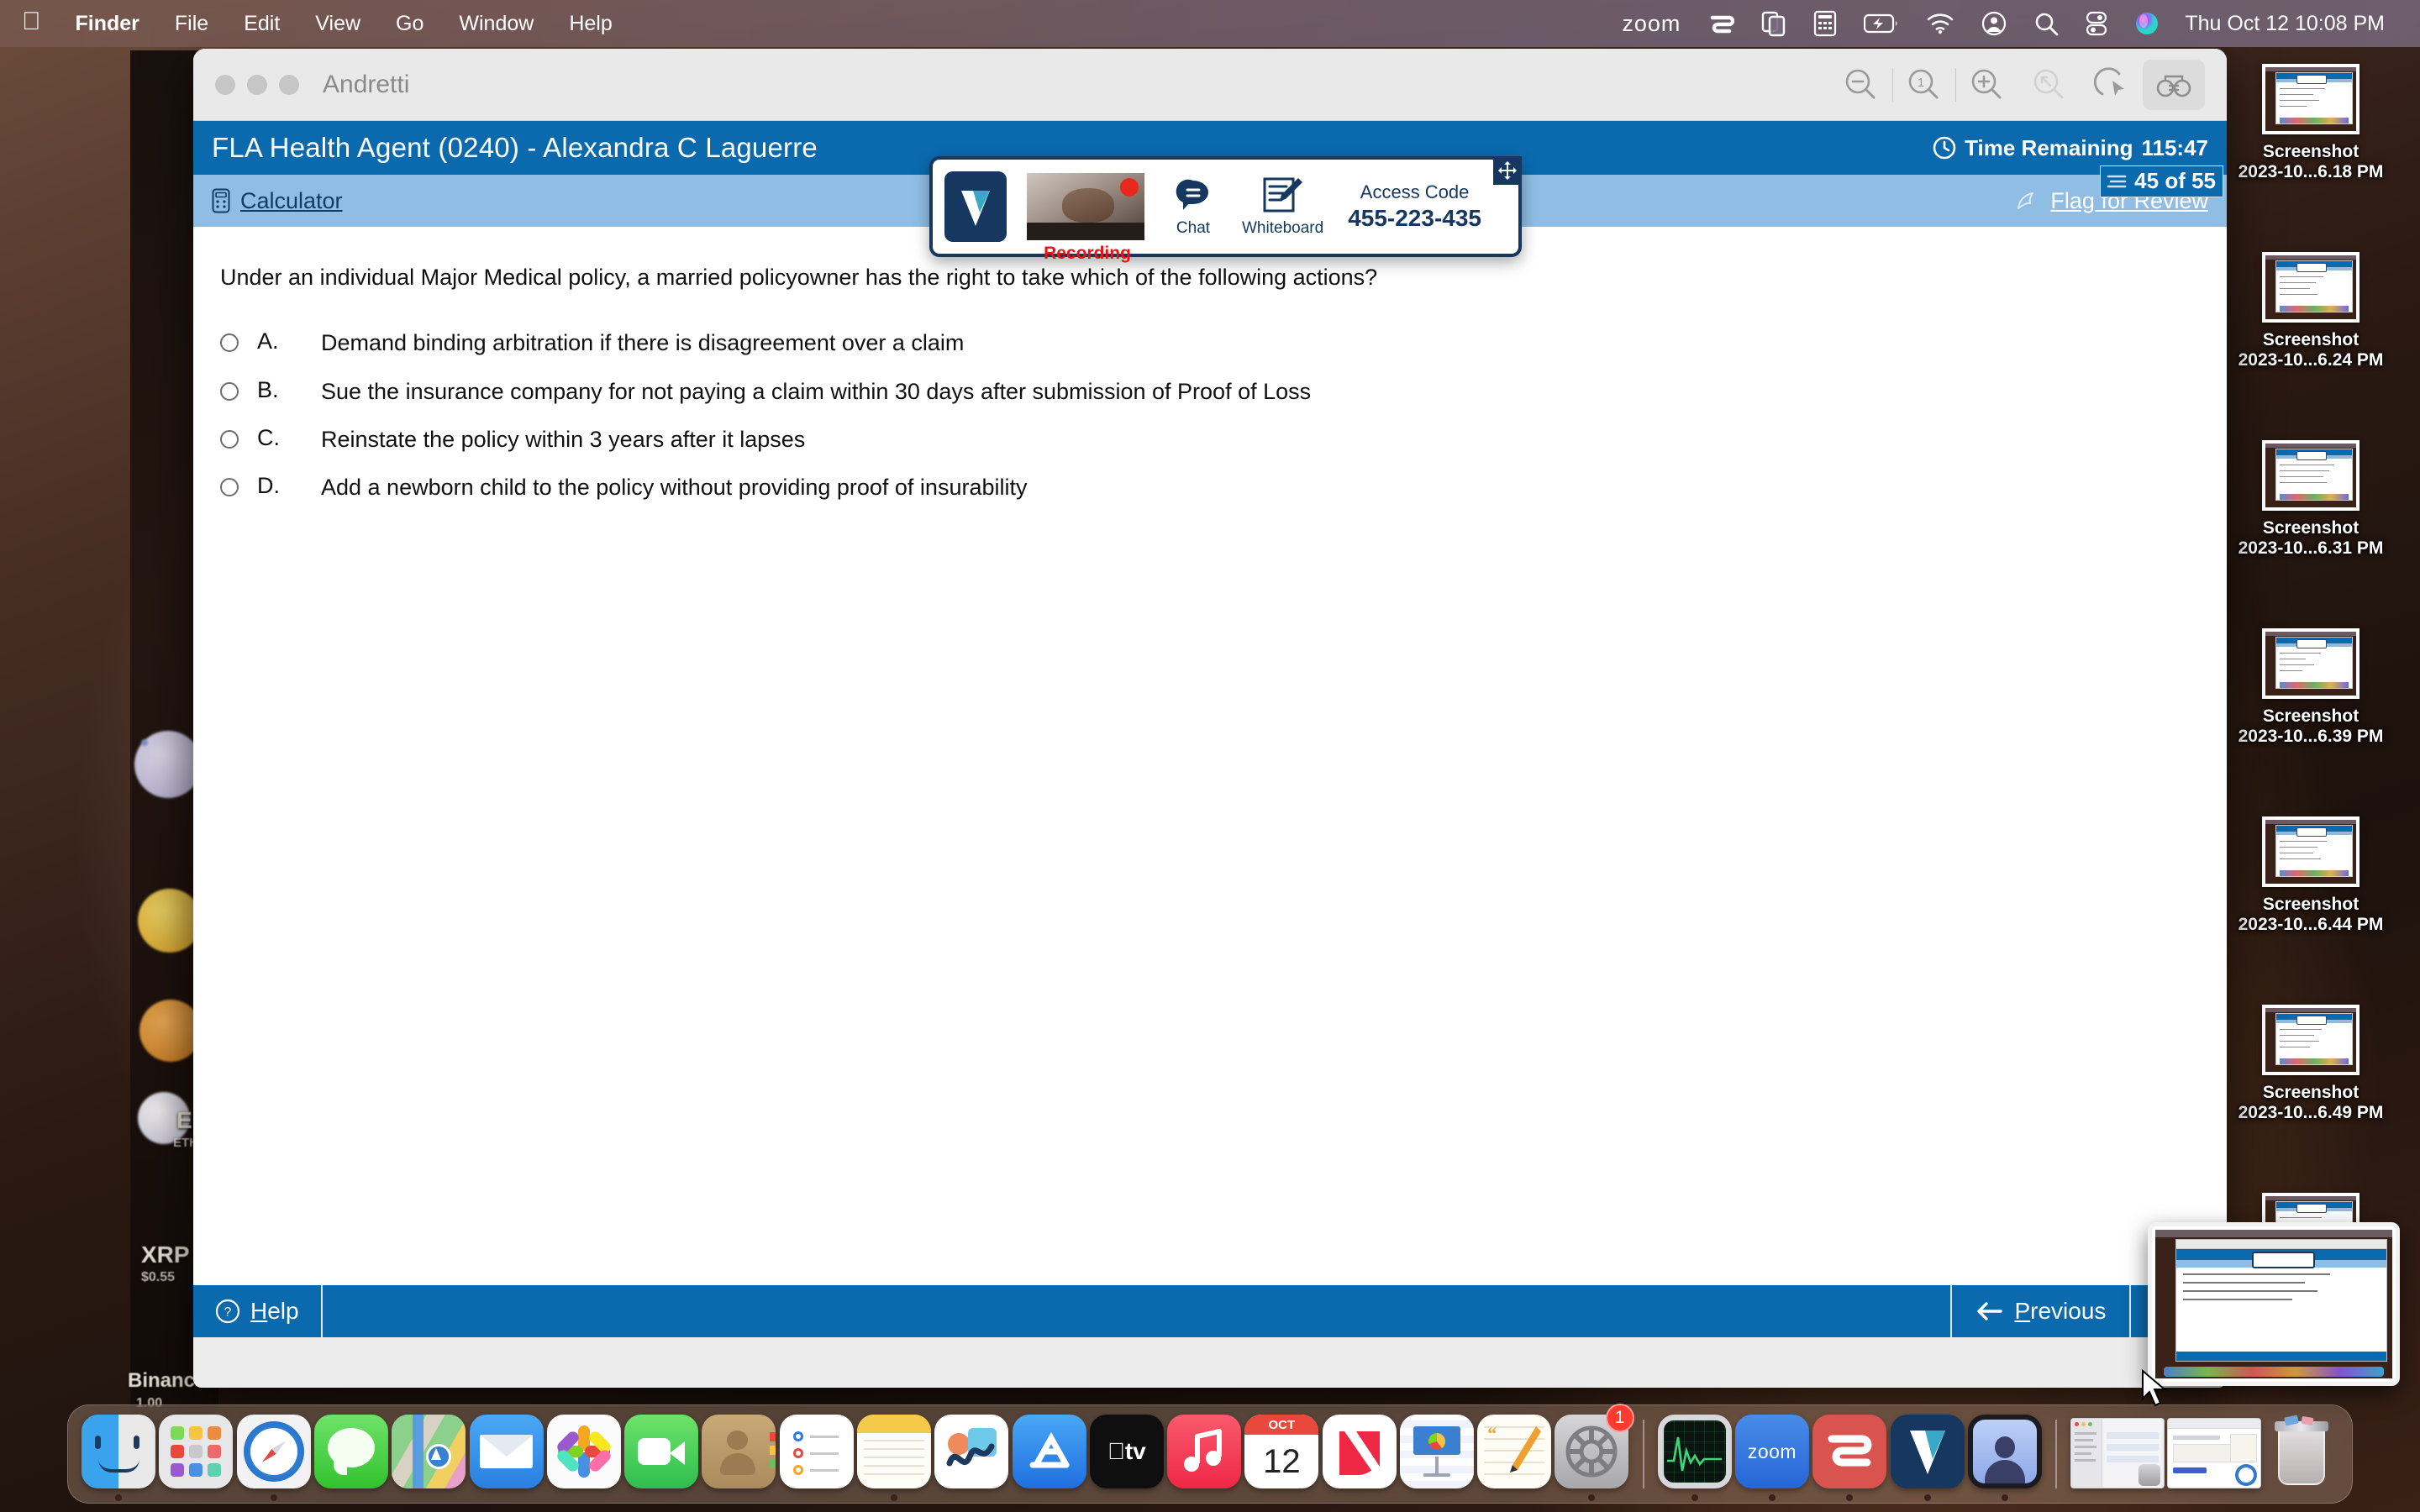 Image resolution: width=2420 pixels, height=1512 pixels. I want to click on proctor-chat-button: Chat, so click(1193, 207).